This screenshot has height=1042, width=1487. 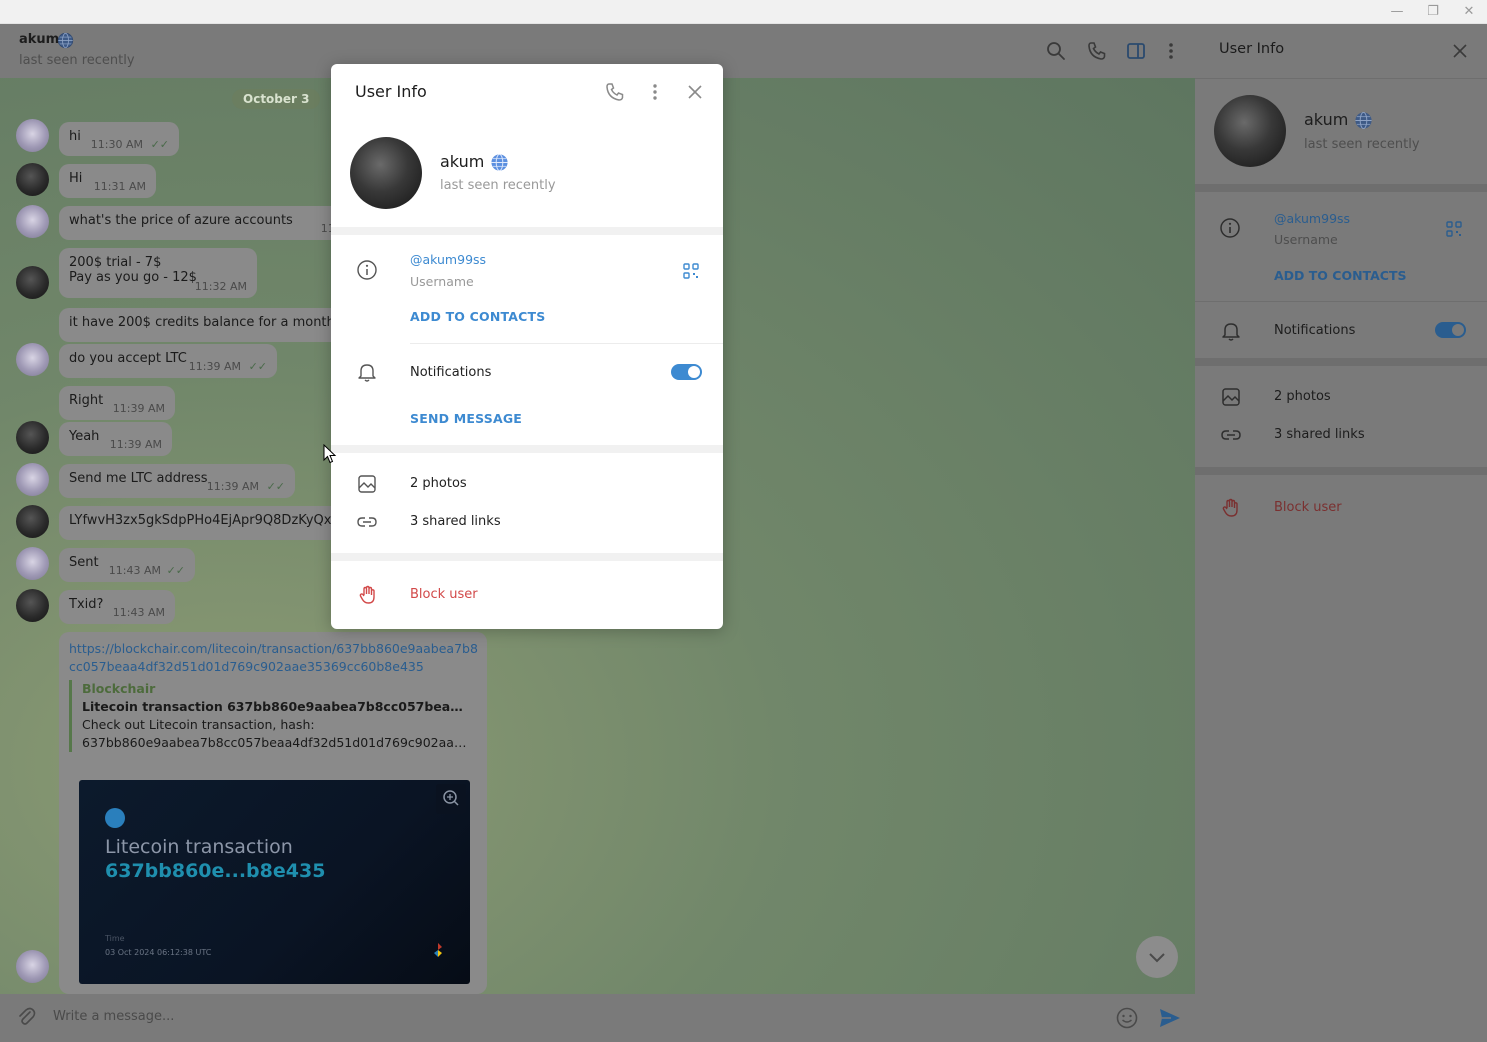 What do you see at coordinates (1306, 239) in the screenshot?
I see `username-label: Username` at bounding box center [1306, 239].